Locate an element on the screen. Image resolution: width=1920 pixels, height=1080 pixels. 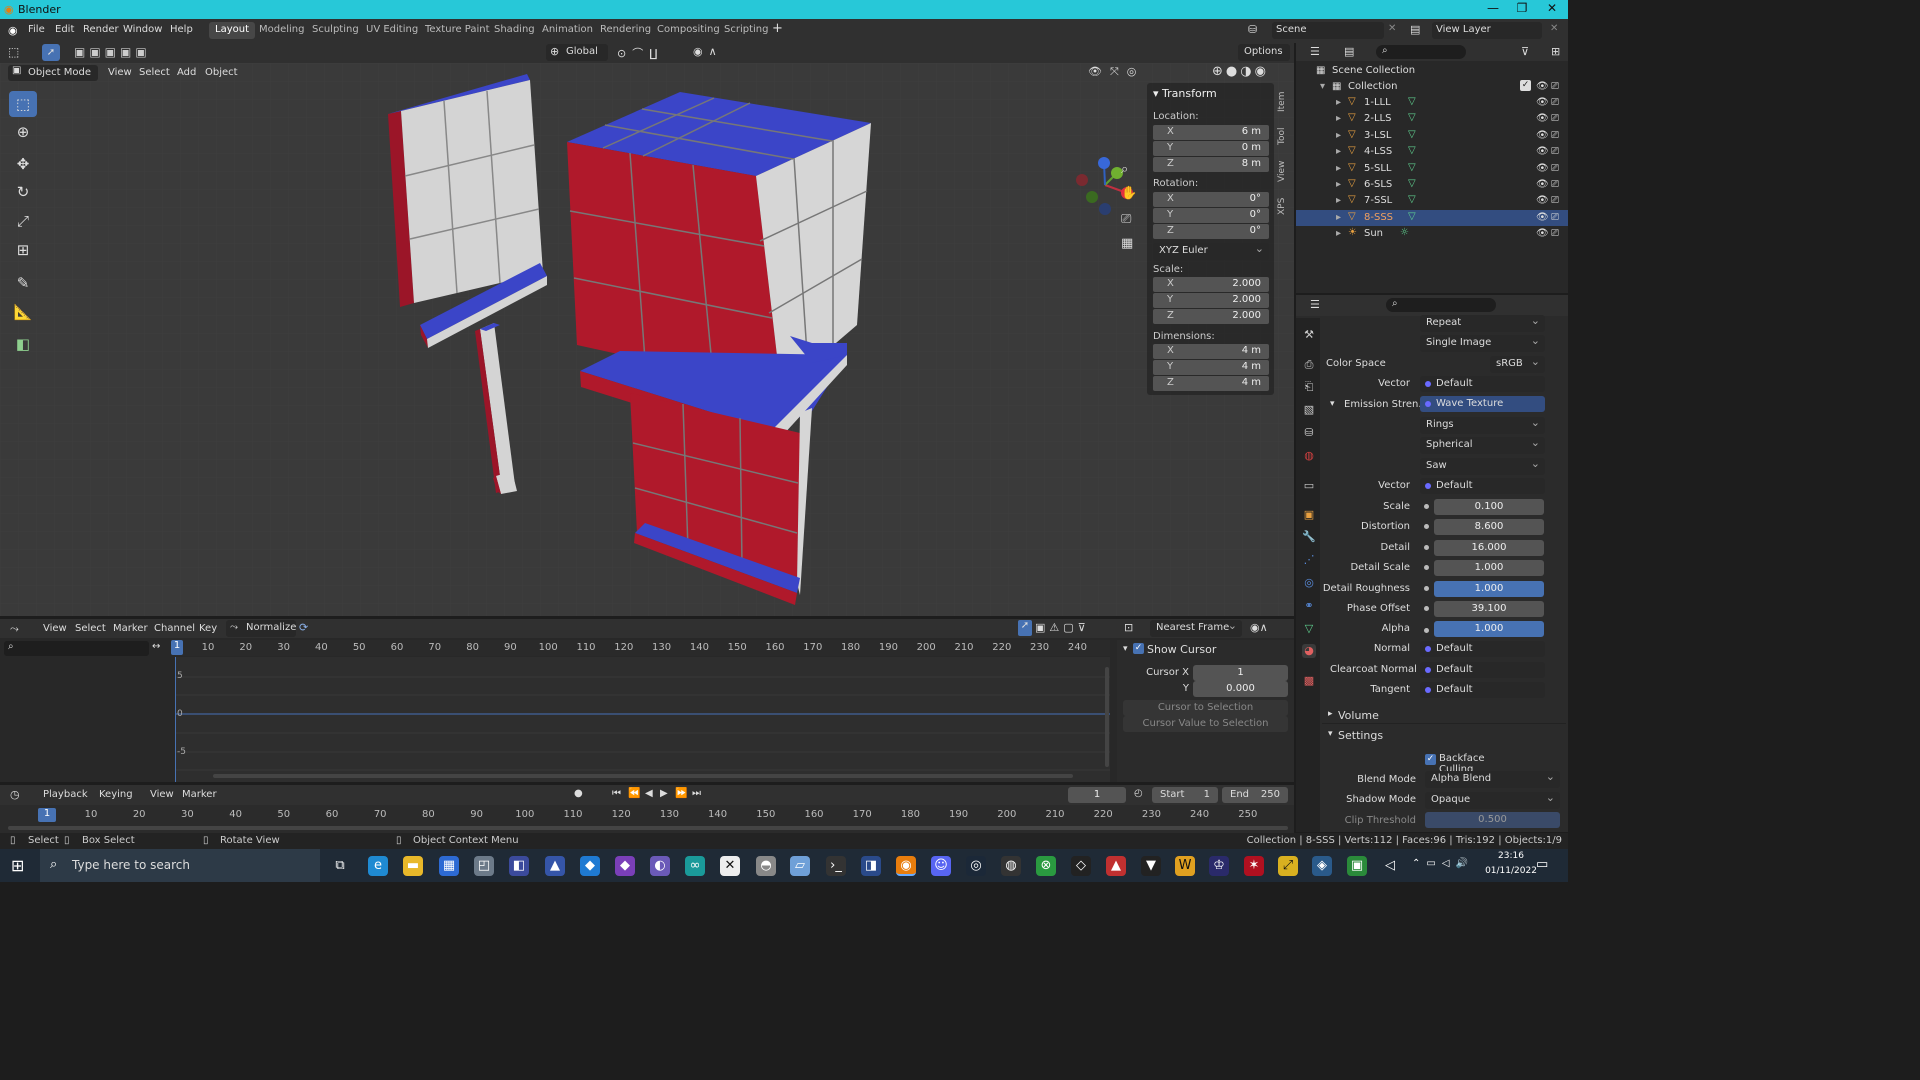
zoom-icon: ⌕ is located at coordinates (1124, 169).